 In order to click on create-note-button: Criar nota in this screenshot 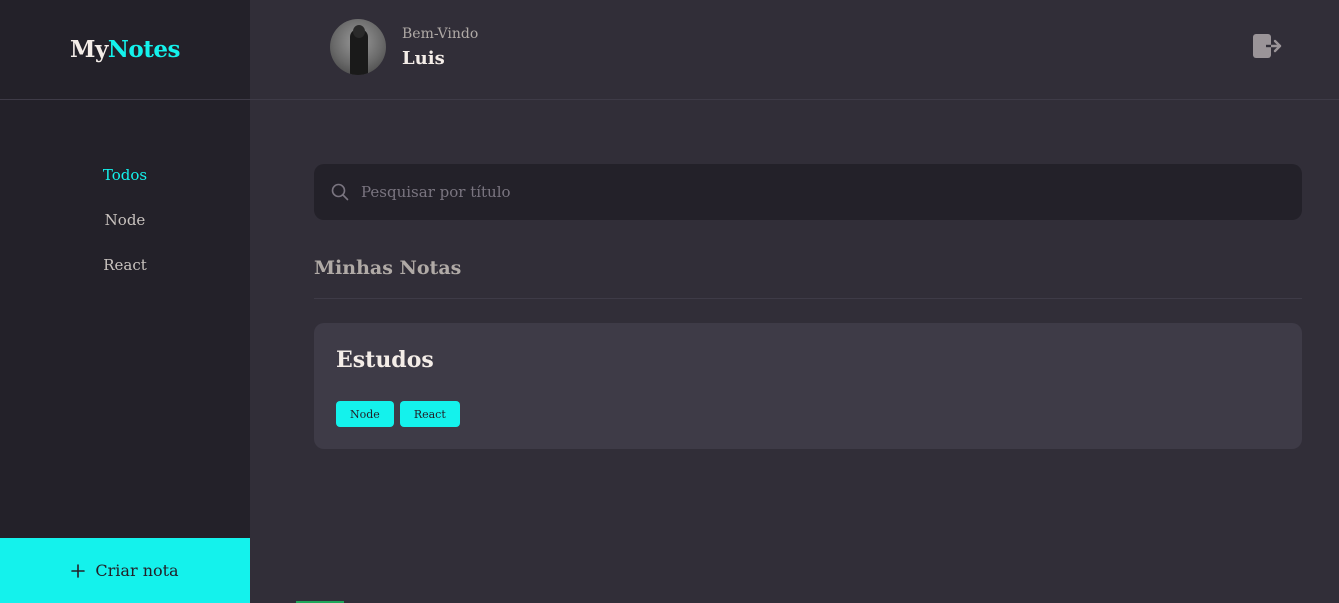, I will do `click(125, 570)`.